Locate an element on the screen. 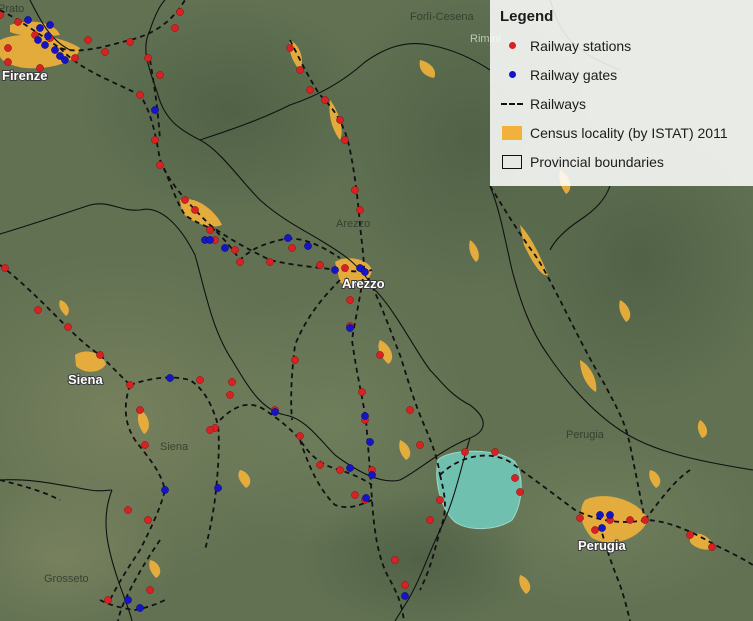 The image size is (753, 621). legend-title: Legend is located at coordinates (527, 16).